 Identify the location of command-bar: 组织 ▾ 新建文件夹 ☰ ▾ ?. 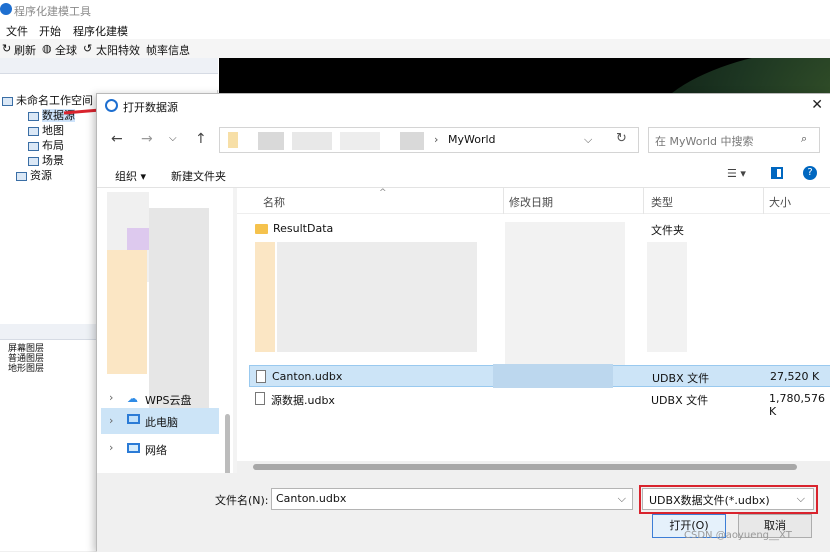
(463, 175).